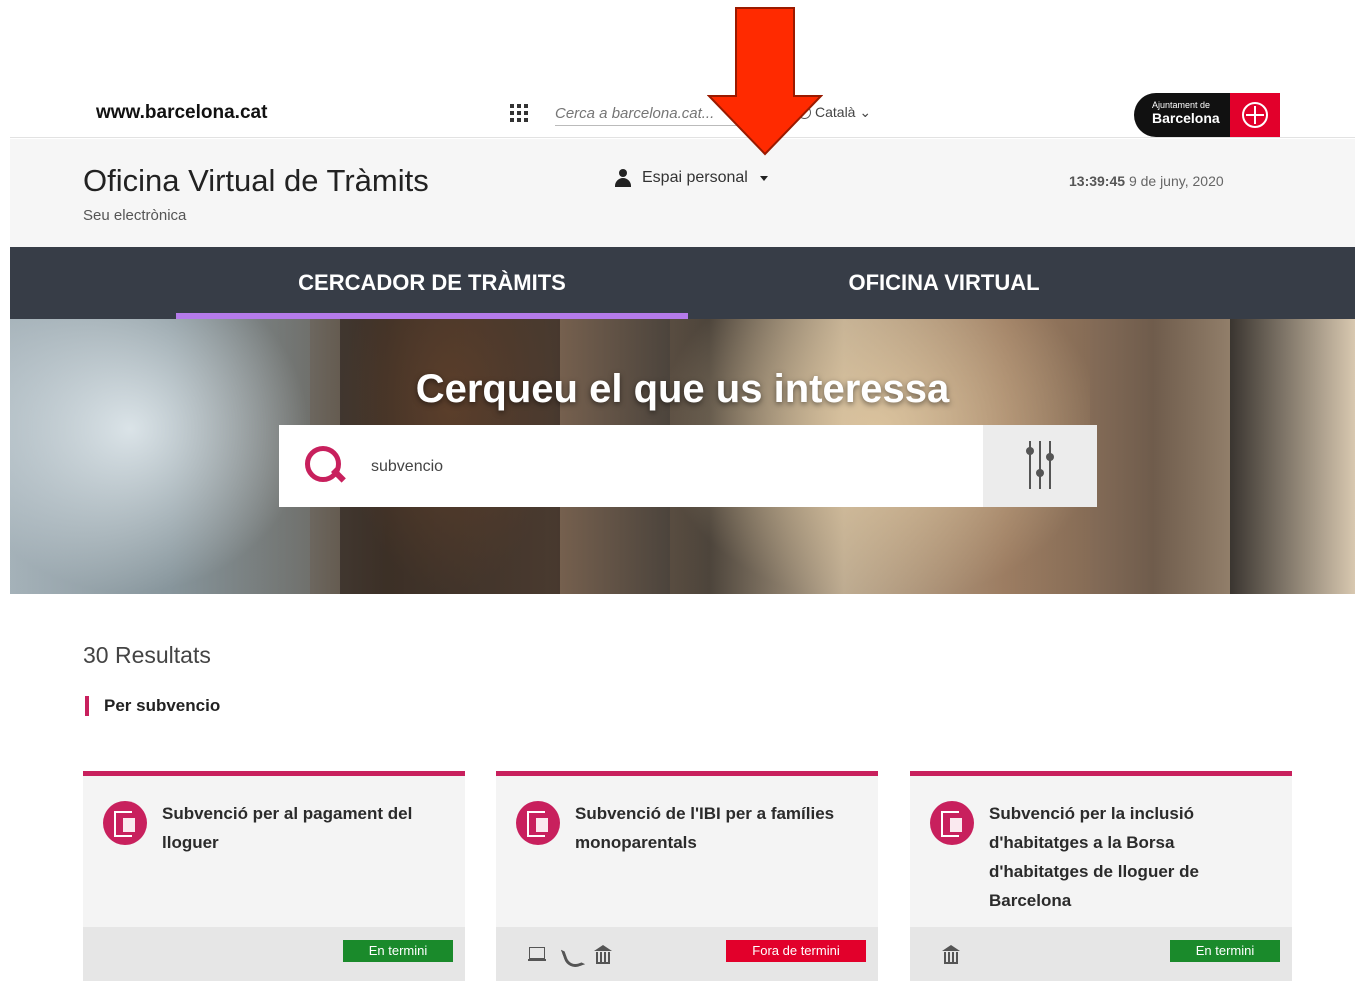 Image resolution: width=1355 pixels, height=1008 pixels. What do you see at coordinates (571, 954) in the screenshot?
I see `phone-icon` at bounding box center [571, 954].